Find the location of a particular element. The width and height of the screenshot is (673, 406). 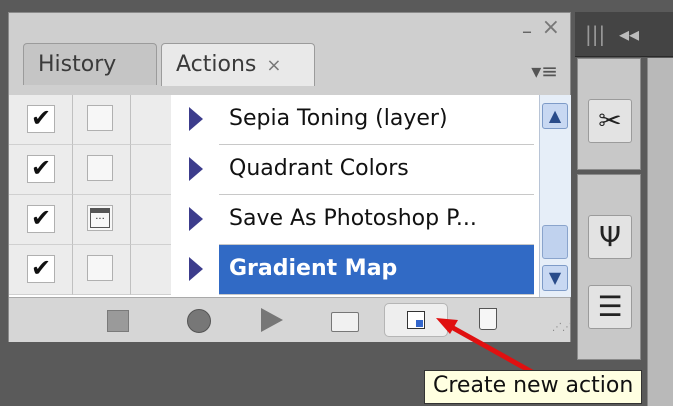

list-item-selected: ✔ Gradient Map is located at coordinates (274, 270).